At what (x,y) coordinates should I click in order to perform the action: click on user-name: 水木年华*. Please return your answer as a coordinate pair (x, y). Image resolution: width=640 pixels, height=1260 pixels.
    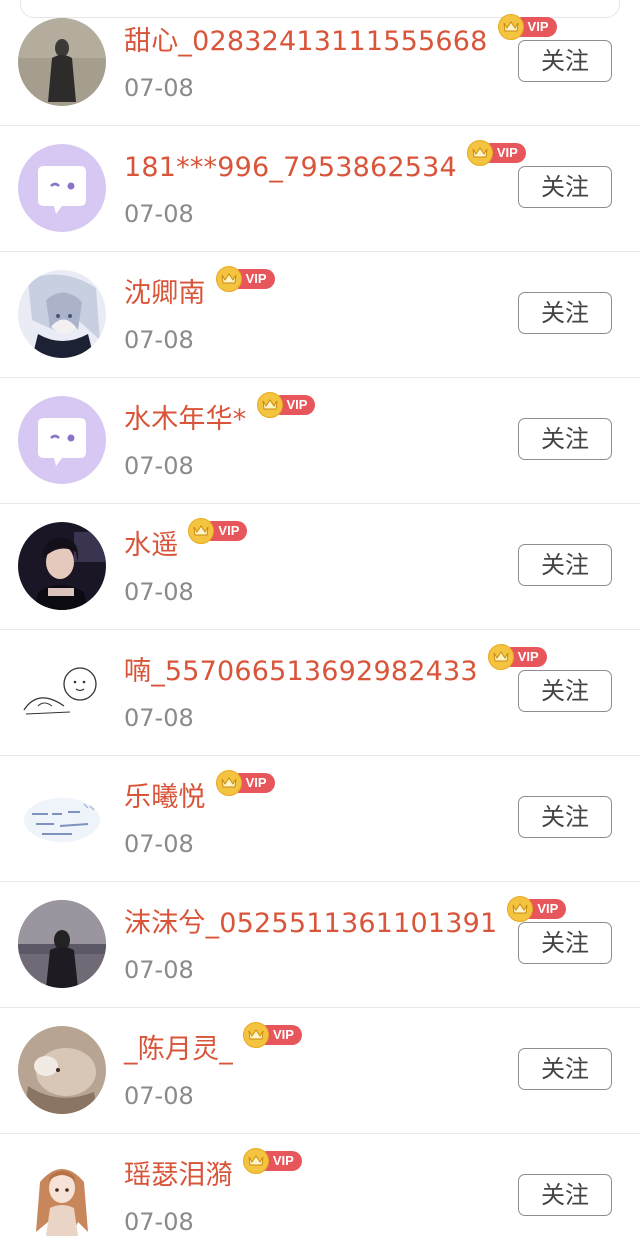
    Looking at the image, I should click on (185, 420).